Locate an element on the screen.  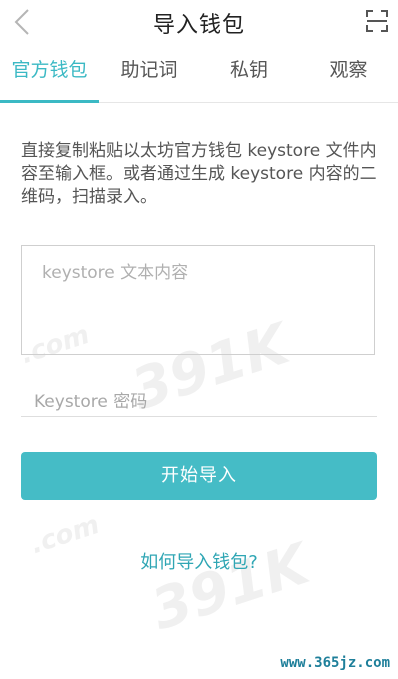
tab-mnemonic: 助记词 is located at coordinates (149, 73).